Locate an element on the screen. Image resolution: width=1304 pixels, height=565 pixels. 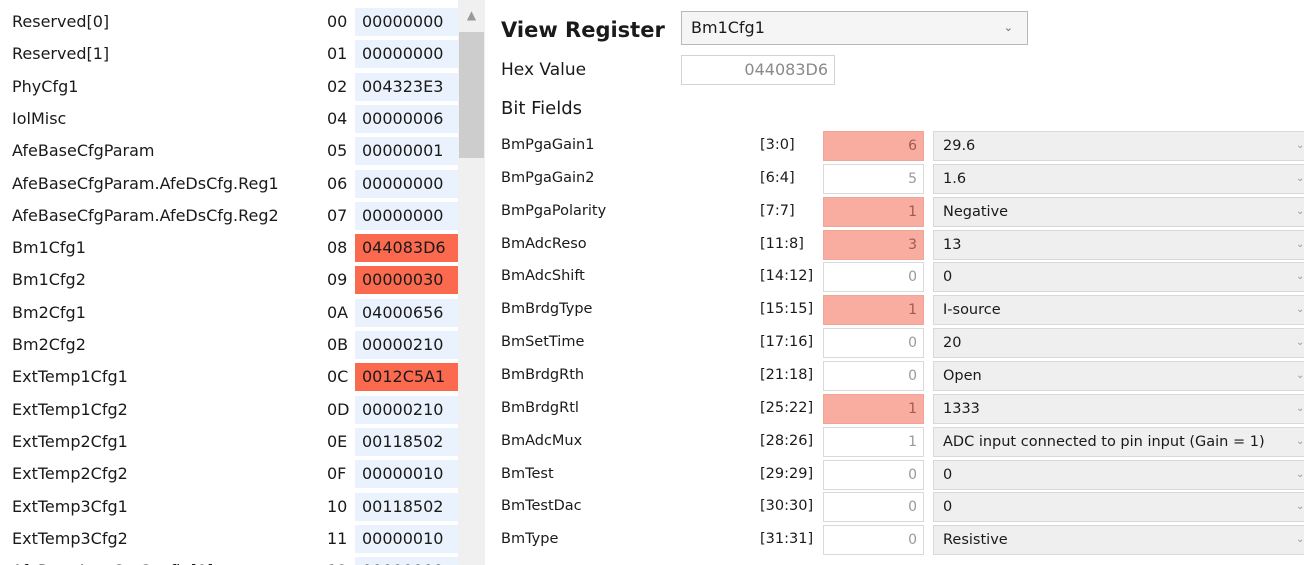
register-row: AfeBaseCfgParam.AfeDsCfg.Reg2 07 00000000 is located at coordinates (229, 216).